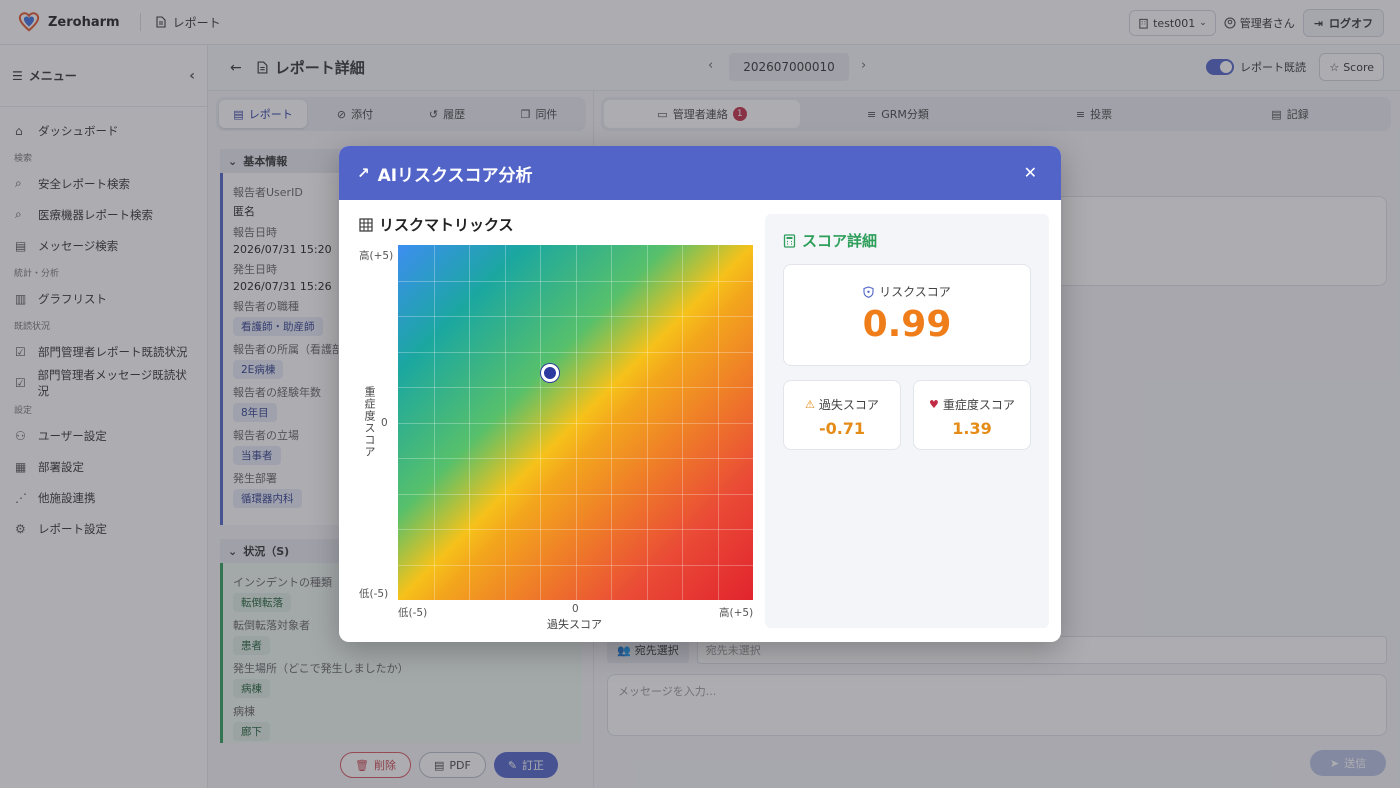 The width and height of the screenshot is (1400, 788). Describe the element at coordinates (384, 423) in the screenshot. I see `y-zero-label: 0` at that location.